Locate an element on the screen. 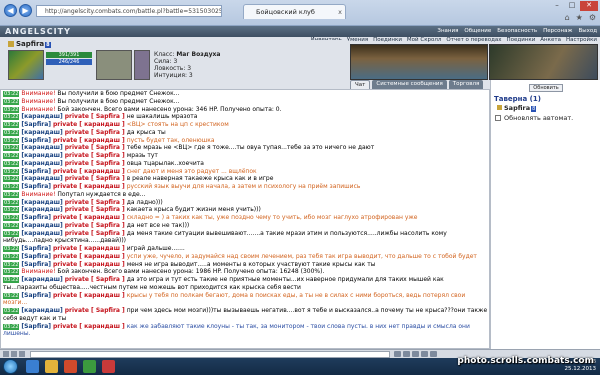 The width and height of the screenshot is (600, 375). browser-tab: Бойцовский клуб x is located at coordinates (294, 11).